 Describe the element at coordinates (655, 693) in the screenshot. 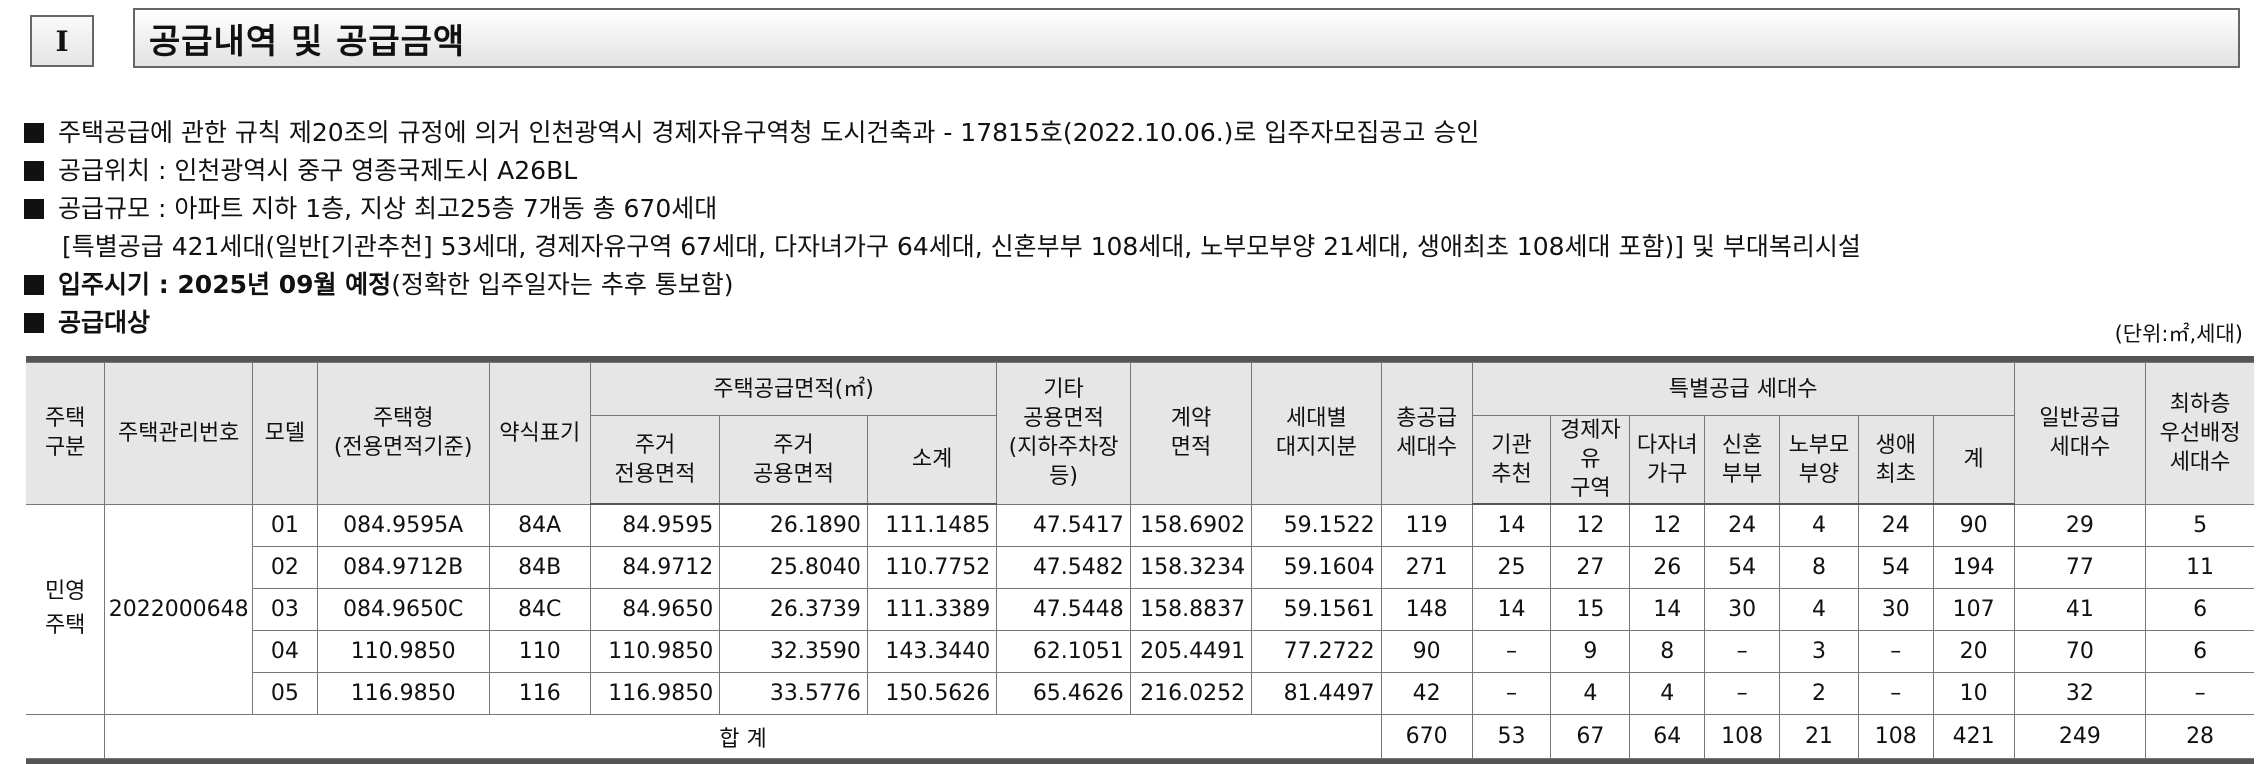

I see `cell-excl: 116.9850` at that location.